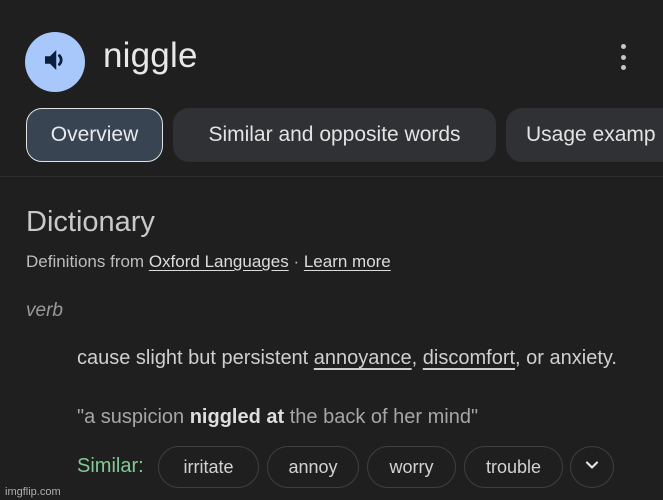 Image resolution: width=663 pixels, height=500 pixels. I want to click on similar-label: Similar:, so click(110, 466).